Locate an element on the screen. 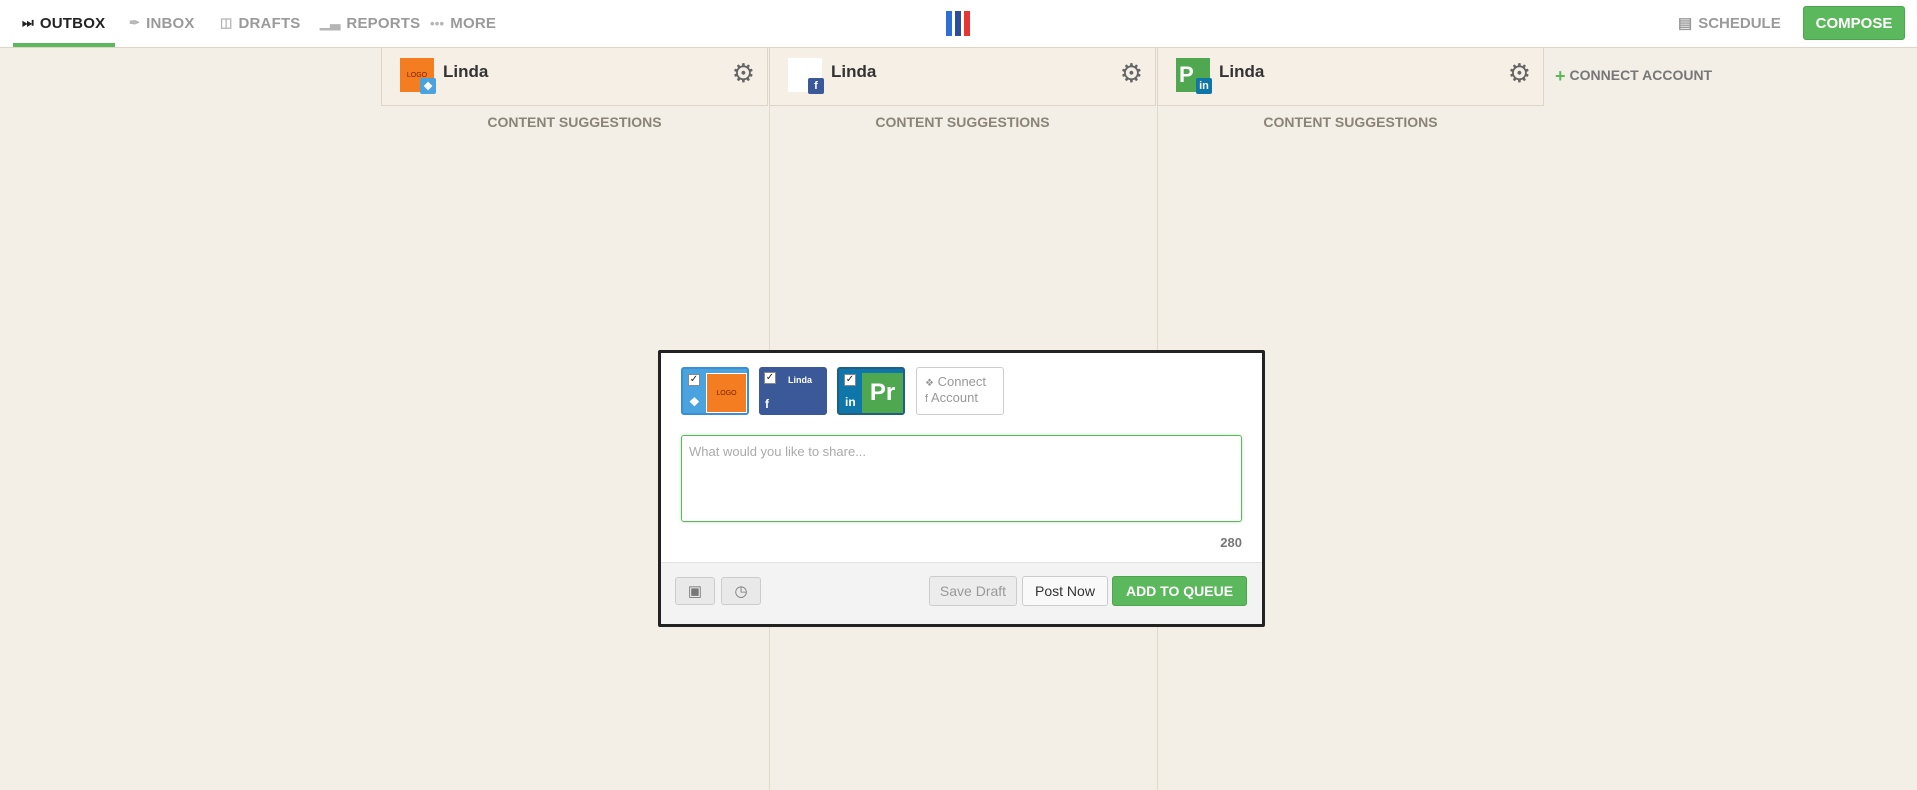  account-toggle-linkedin: ✓ in Pr is located at coordinates (871, 391).